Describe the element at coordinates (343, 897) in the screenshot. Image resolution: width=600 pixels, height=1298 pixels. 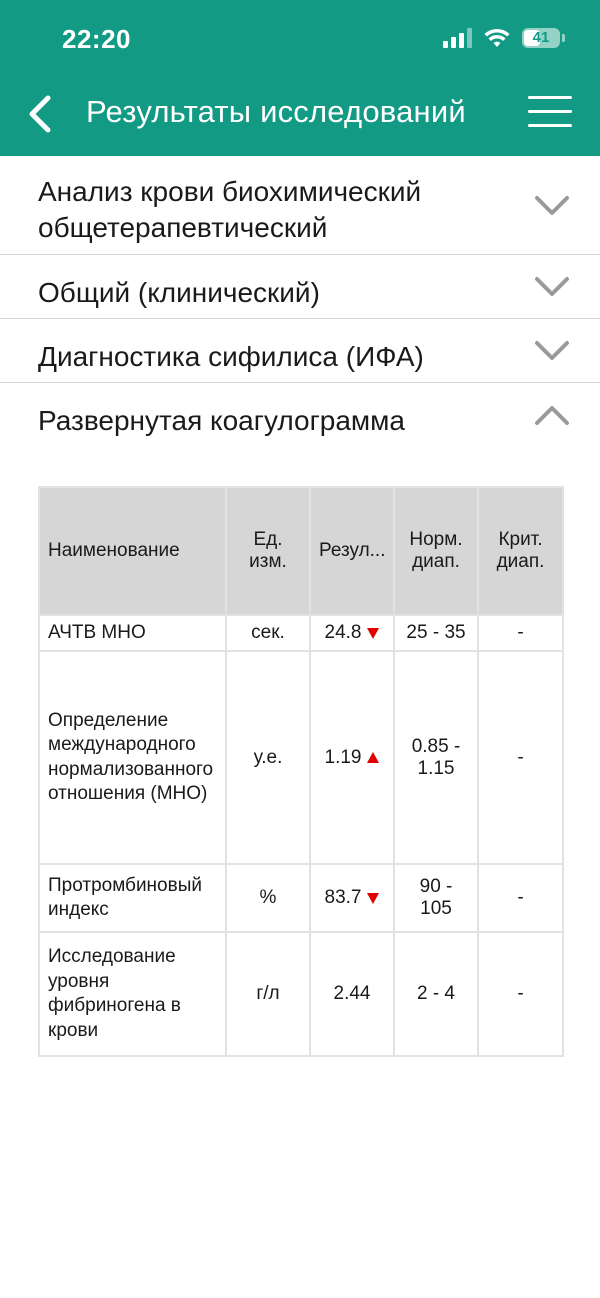
I see `test-result: 83.7` at that location.